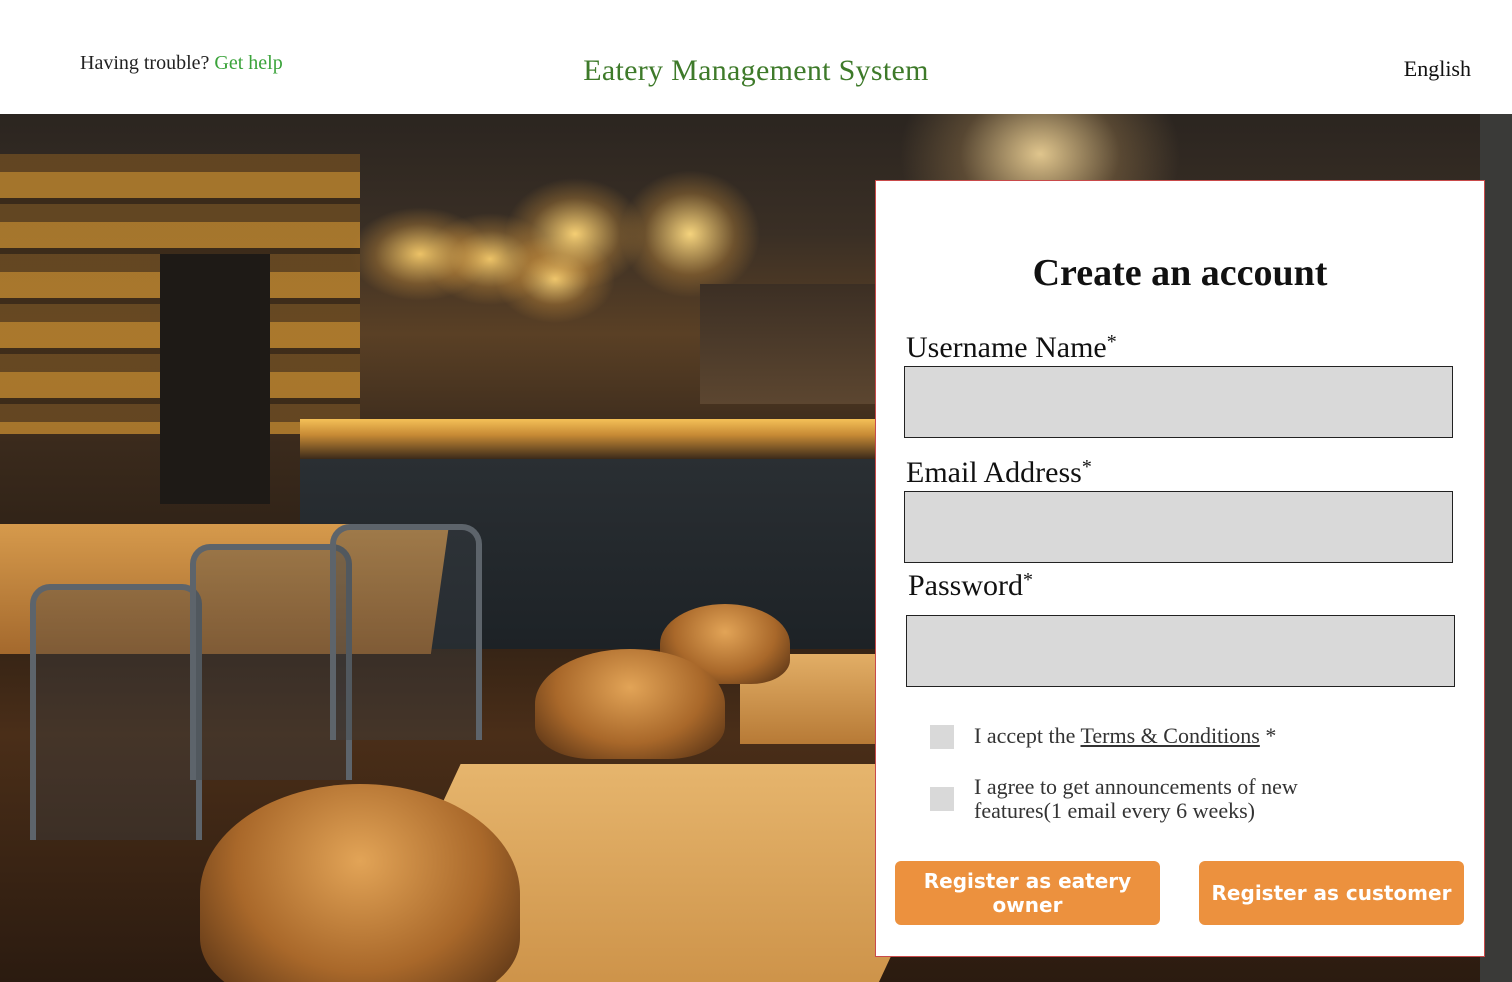 This screenshot has height=982, width=1512. I want to click on register-owner-button: Register as eatery owner, so click(1027, 893).